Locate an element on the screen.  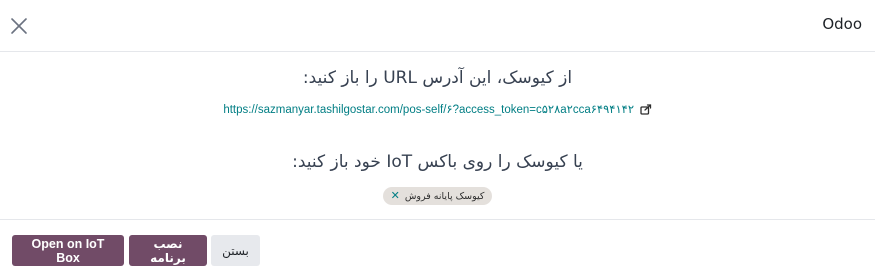
close-button: بستن is located at coordinates (235, 250).